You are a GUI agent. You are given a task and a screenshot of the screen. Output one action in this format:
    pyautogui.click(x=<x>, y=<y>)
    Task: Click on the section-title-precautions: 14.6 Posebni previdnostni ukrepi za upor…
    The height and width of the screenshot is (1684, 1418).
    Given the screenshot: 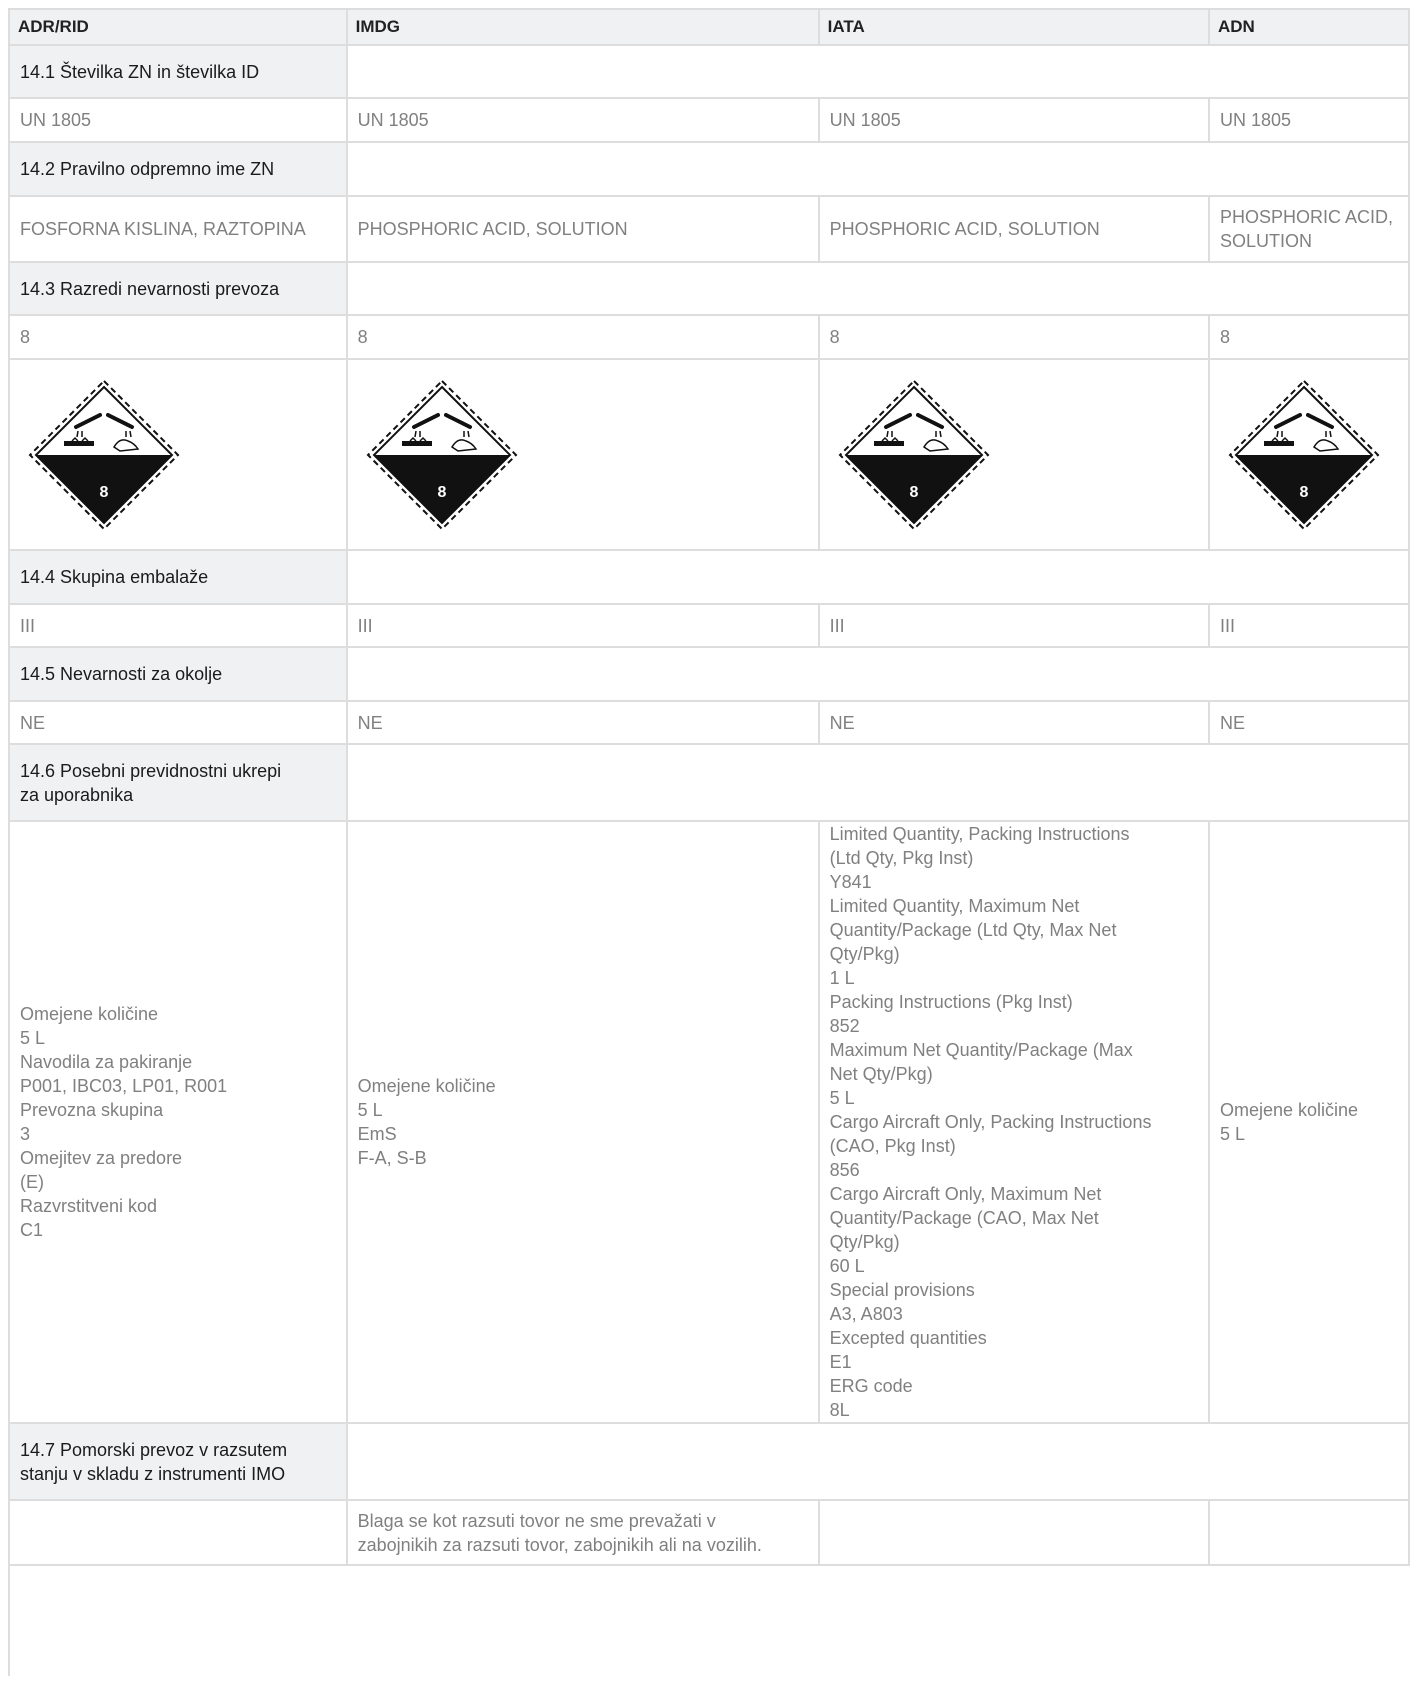 What is the action you would take?
    pyautogui.click(x=178, y=782)
    